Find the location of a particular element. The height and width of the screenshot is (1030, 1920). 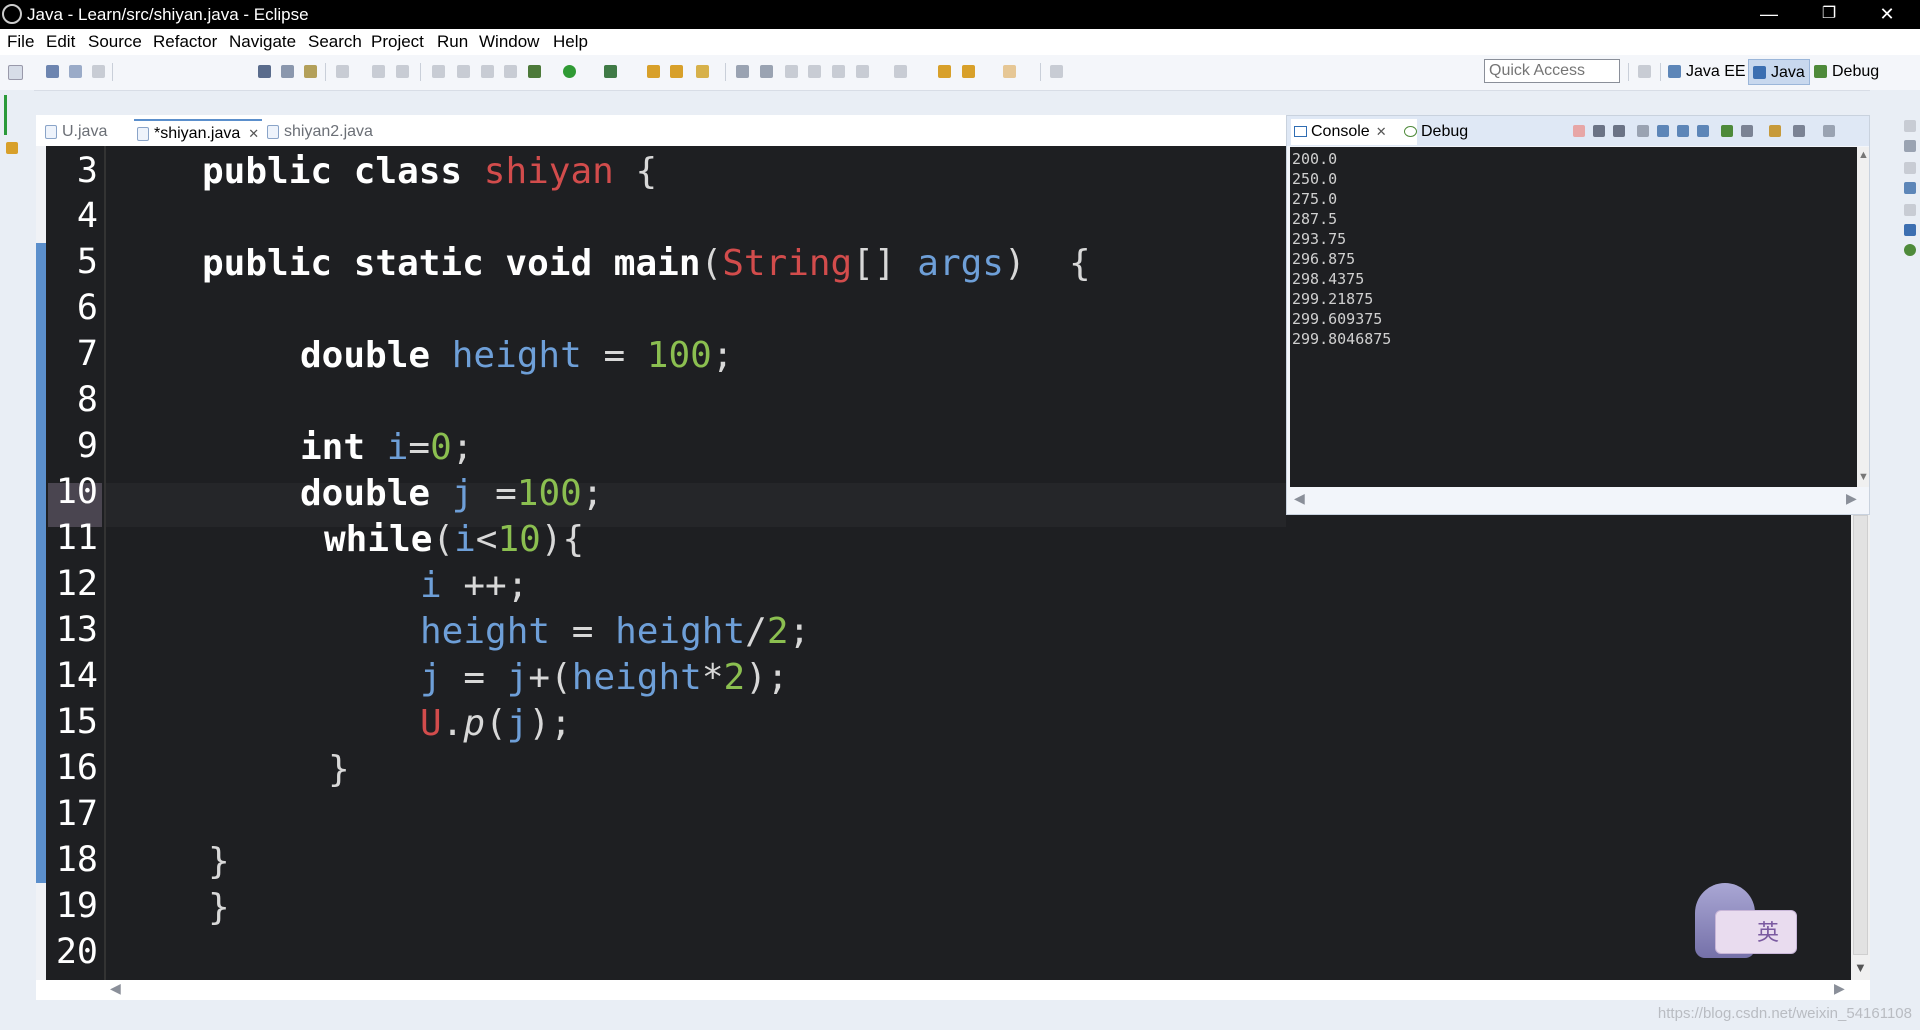

next-edit-icon is located at coordinates (862, 71).